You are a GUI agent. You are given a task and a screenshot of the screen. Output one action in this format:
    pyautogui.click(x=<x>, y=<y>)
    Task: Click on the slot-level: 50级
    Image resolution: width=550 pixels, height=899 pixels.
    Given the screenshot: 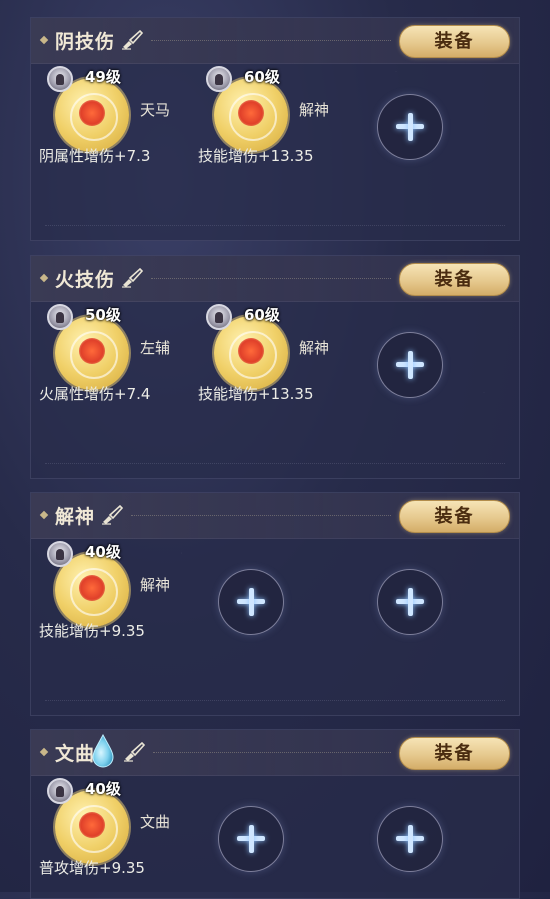 What is the action you would take?
    pyautogui.click(x=103, y=315)
    